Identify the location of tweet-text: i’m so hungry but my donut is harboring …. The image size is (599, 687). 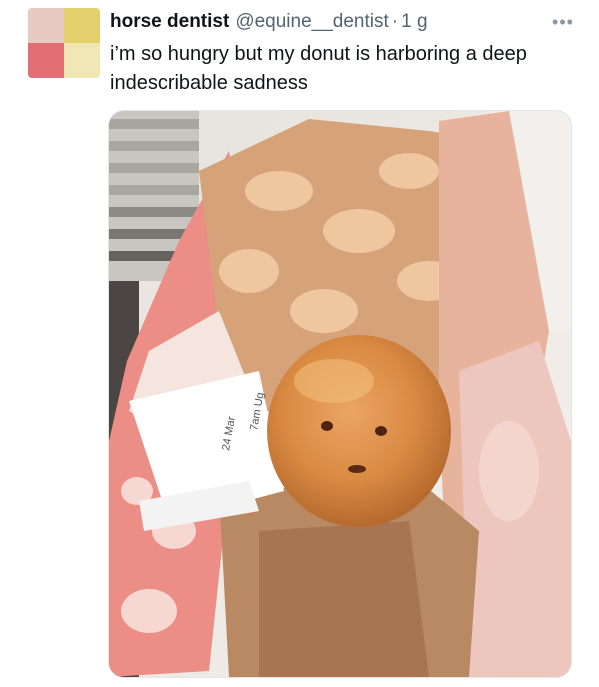
(318, 68).